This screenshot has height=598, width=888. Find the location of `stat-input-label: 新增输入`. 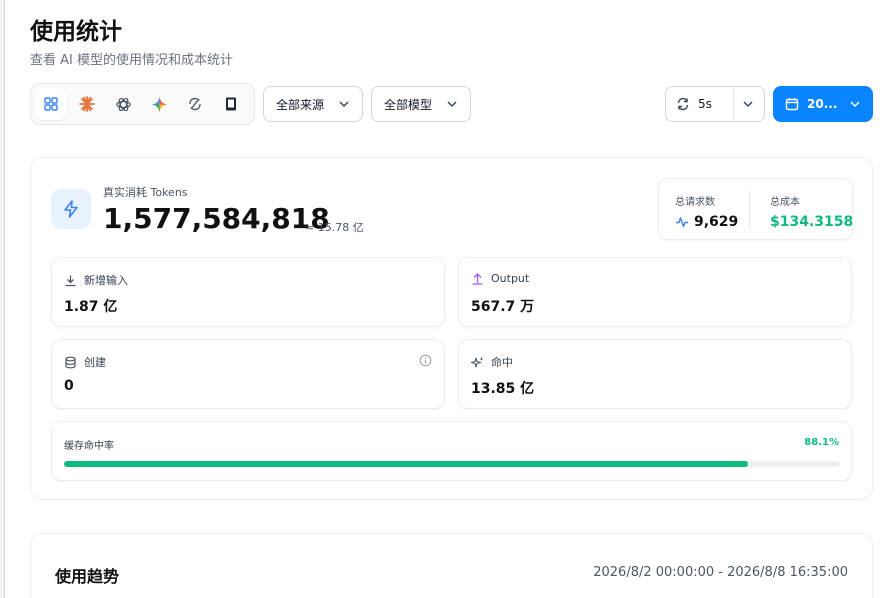

stat-input-label: 新增输入 is located at coordinates (106, 280).